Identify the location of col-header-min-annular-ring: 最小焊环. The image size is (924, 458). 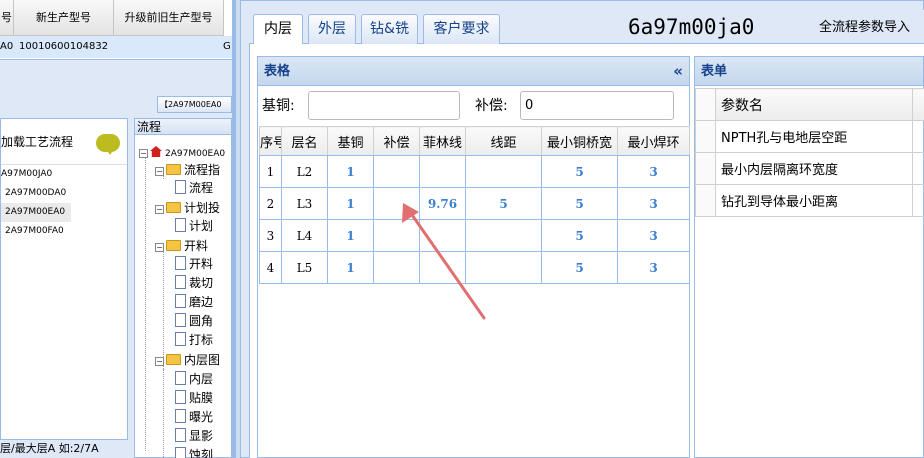
(653, 141).